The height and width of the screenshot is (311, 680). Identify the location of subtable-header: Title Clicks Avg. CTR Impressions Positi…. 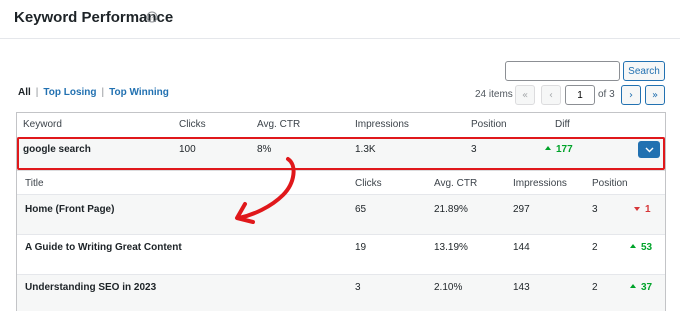
(341, 182).